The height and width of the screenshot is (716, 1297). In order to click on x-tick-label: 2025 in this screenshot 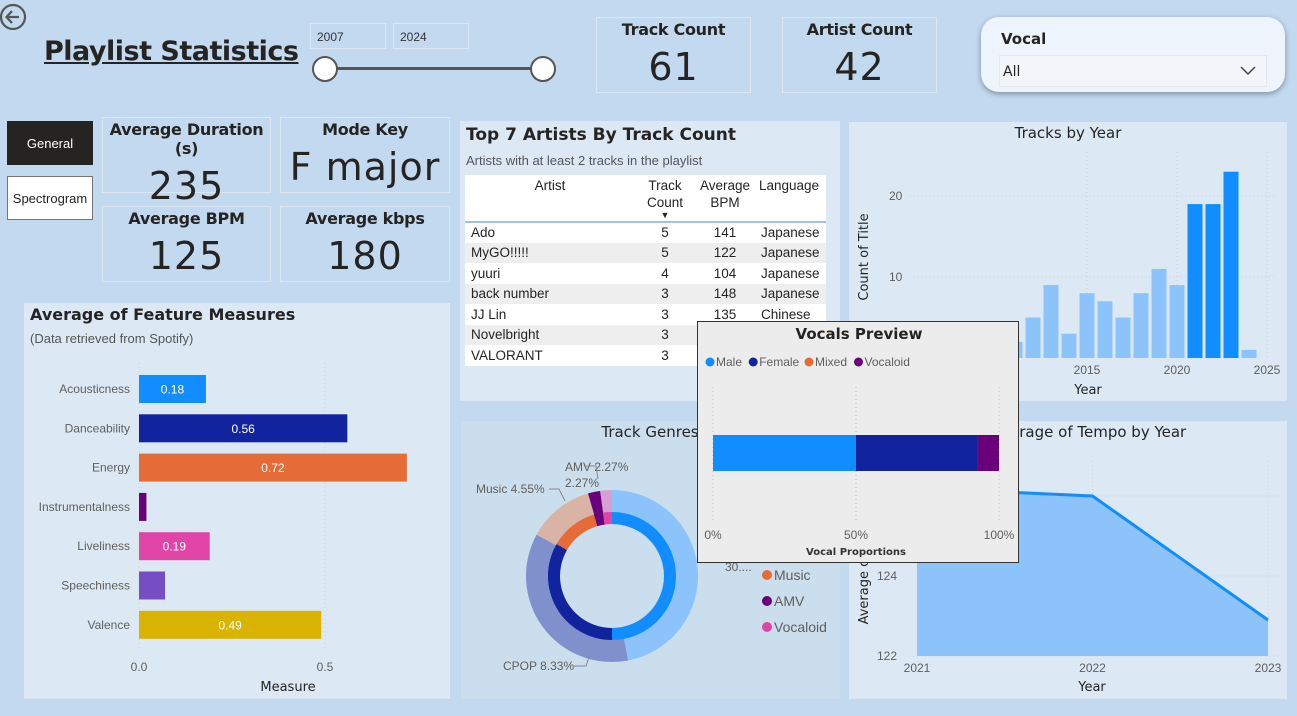, I will do `click(1267, 370)`.